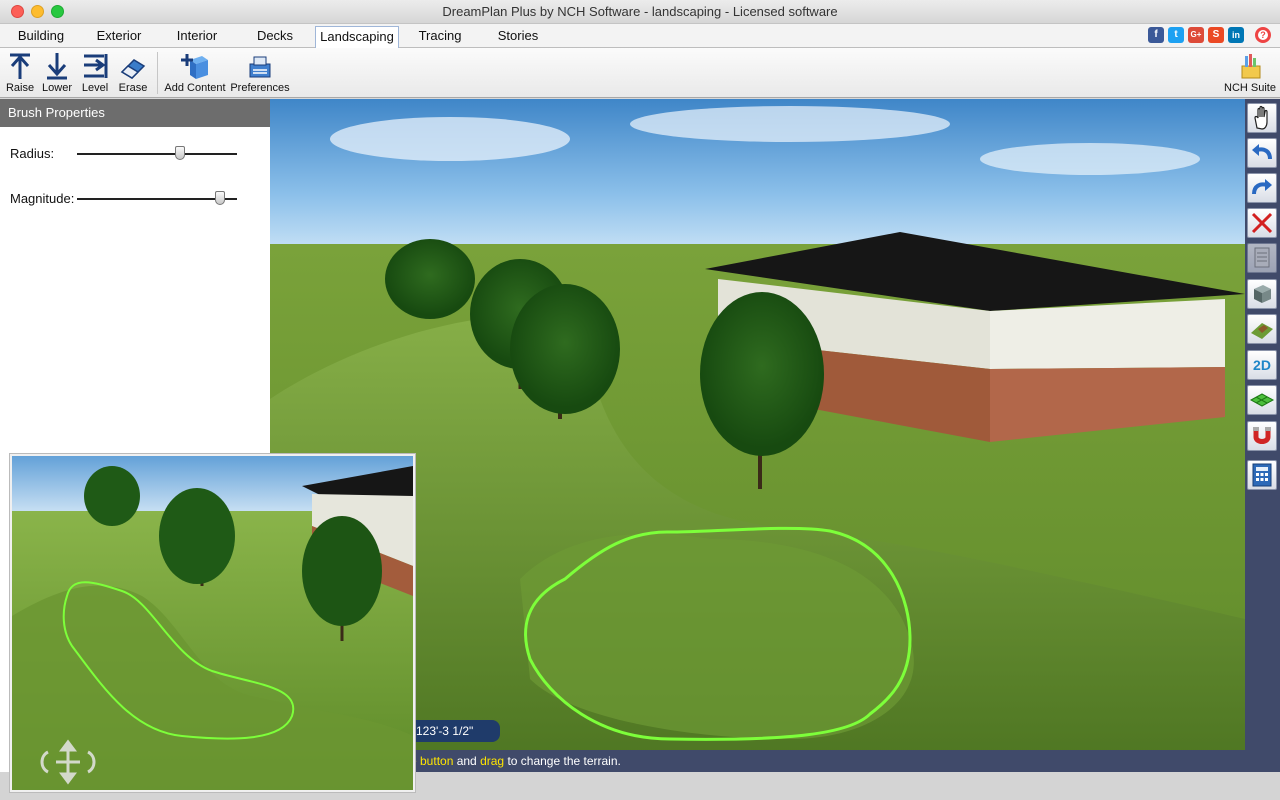 This screenshot has width=1280, height=800. Describe the element at coordinates (1250, 88) in the screenshot. I see `nch-suite-label: NCH Suite` at that location.